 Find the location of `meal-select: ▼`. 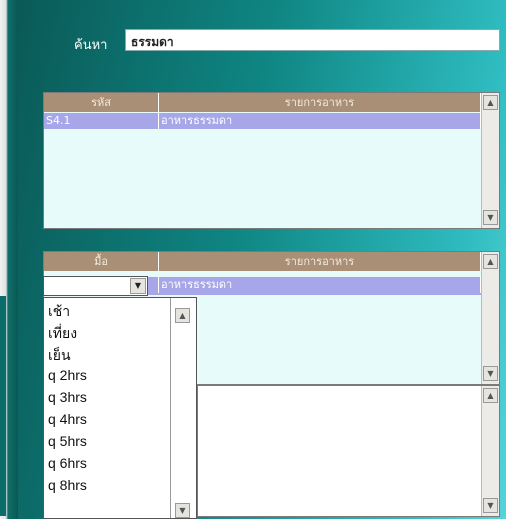

meal-select: ▼ is located at coordinates (95, 286).